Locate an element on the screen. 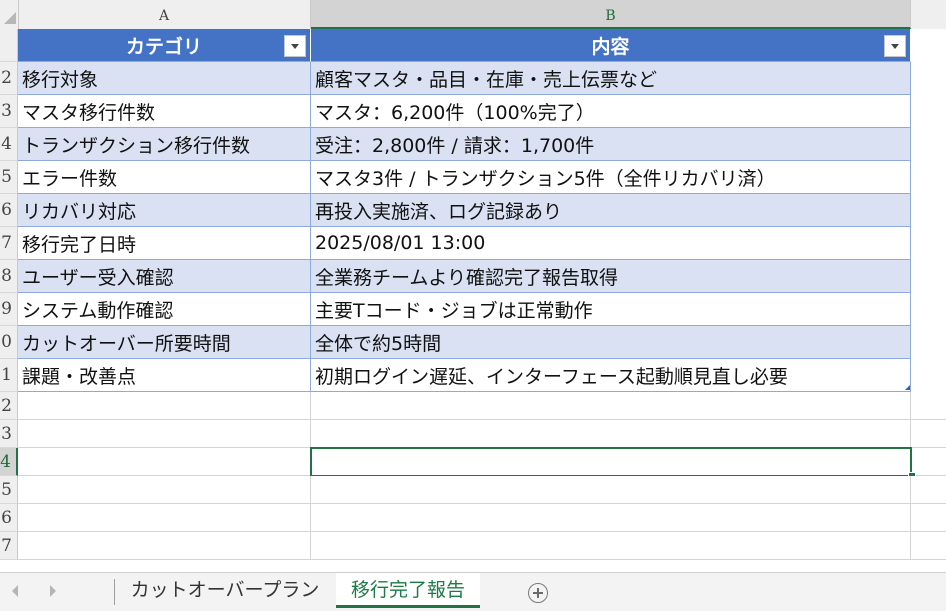  row-number: 15 is located at coordinates (6, 489).